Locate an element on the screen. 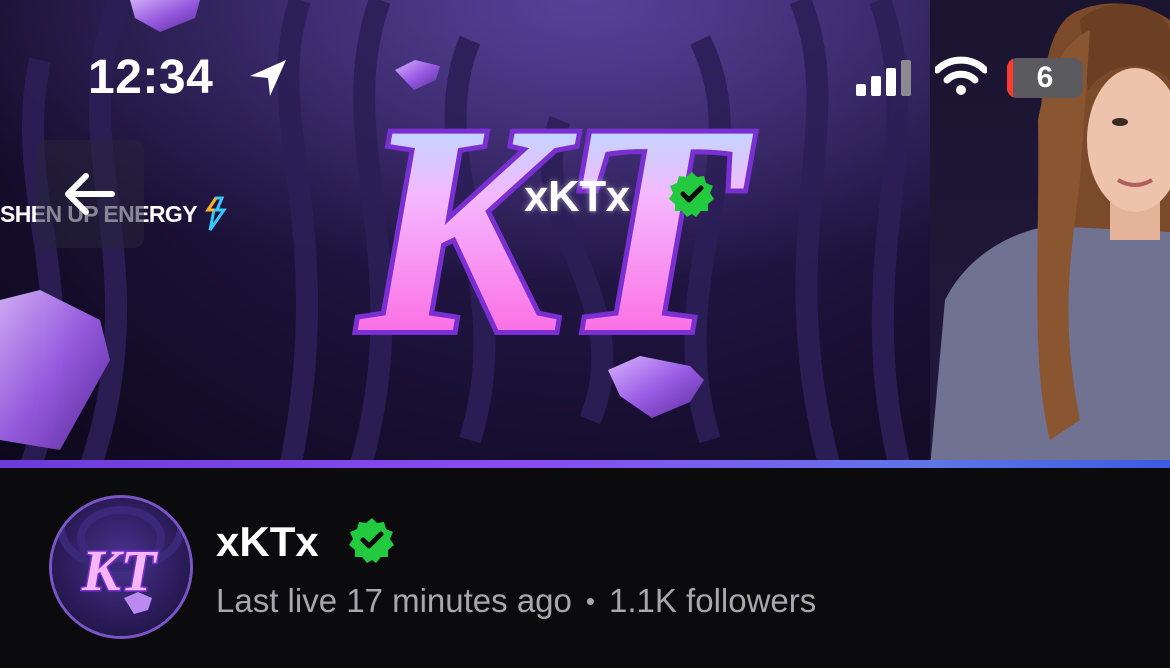  battery-level: 6 is located at coordinates (1045, 77).